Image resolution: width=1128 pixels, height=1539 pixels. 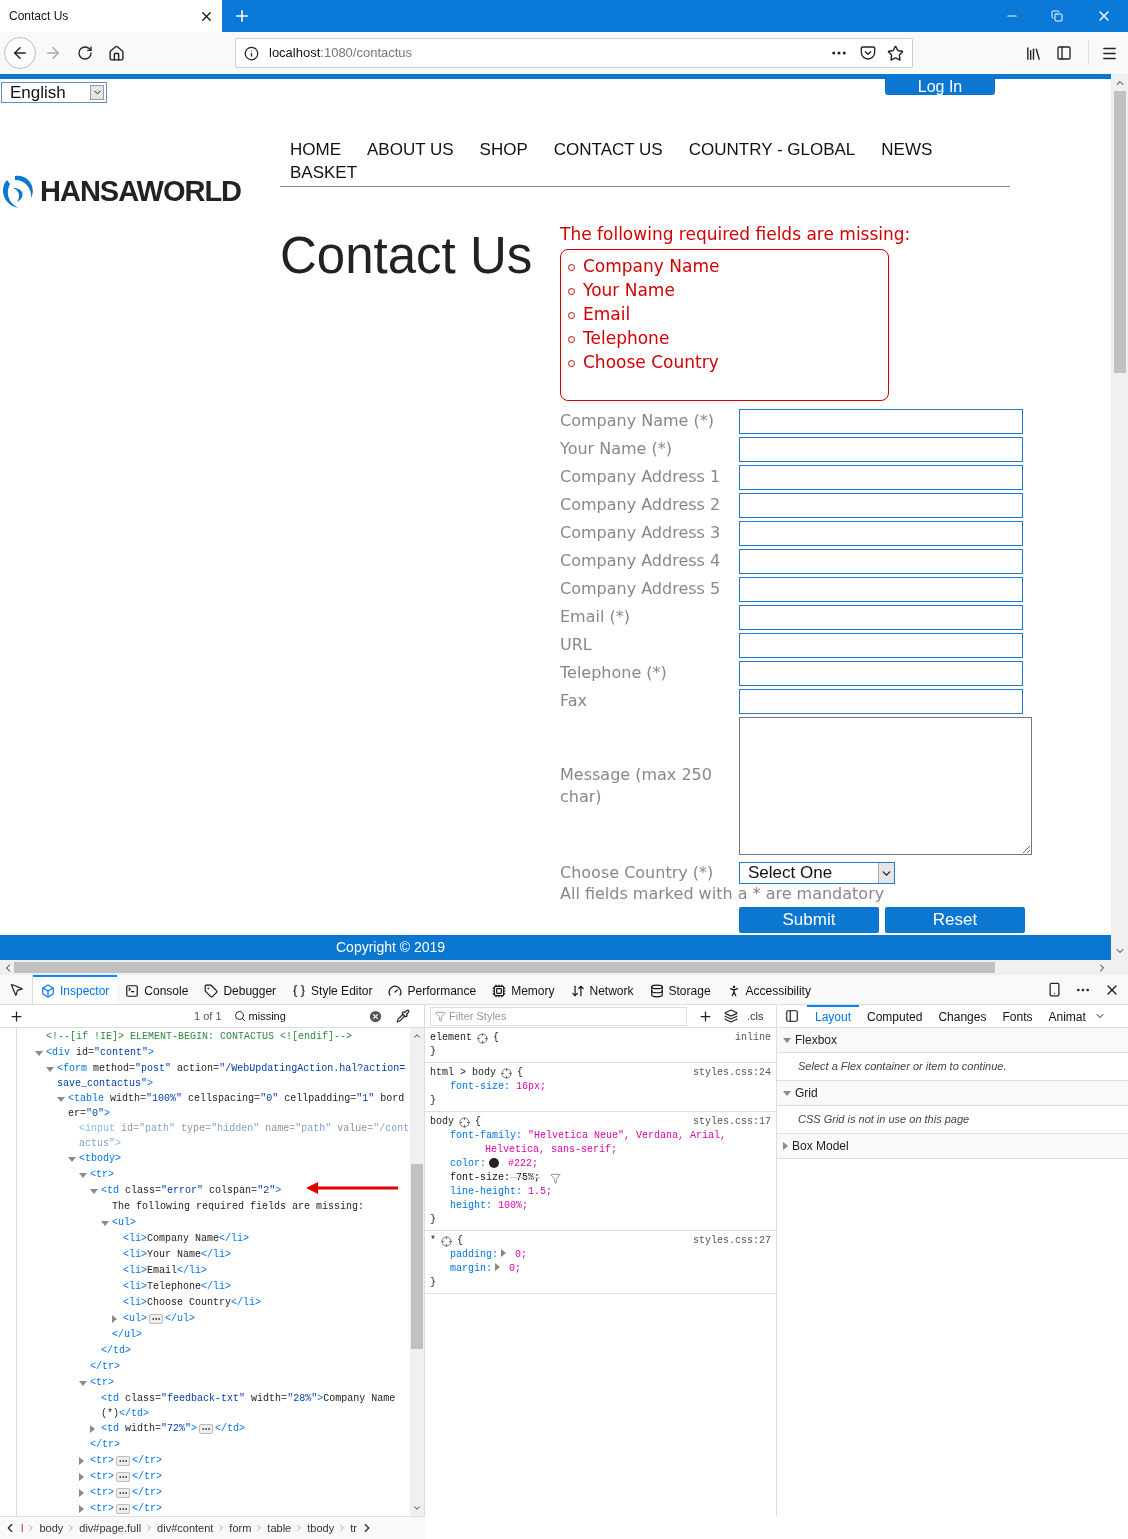 What do you see at coordinates (417, 1508) in the screenshot?
I see `scroll-down-icon` at bounding box center [417, 1508].